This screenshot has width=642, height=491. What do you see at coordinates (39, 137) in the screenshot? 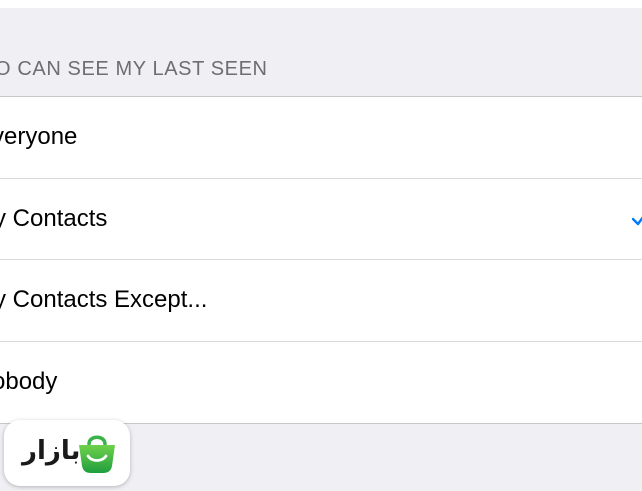
I see `option-label: veryone` at bounding box center [39, 137].